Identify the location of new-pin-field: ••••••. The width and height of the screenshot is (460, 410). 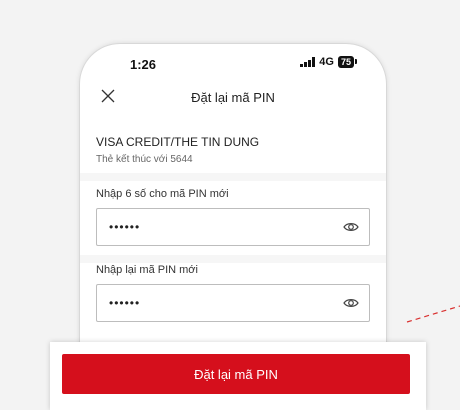
(233, 227).